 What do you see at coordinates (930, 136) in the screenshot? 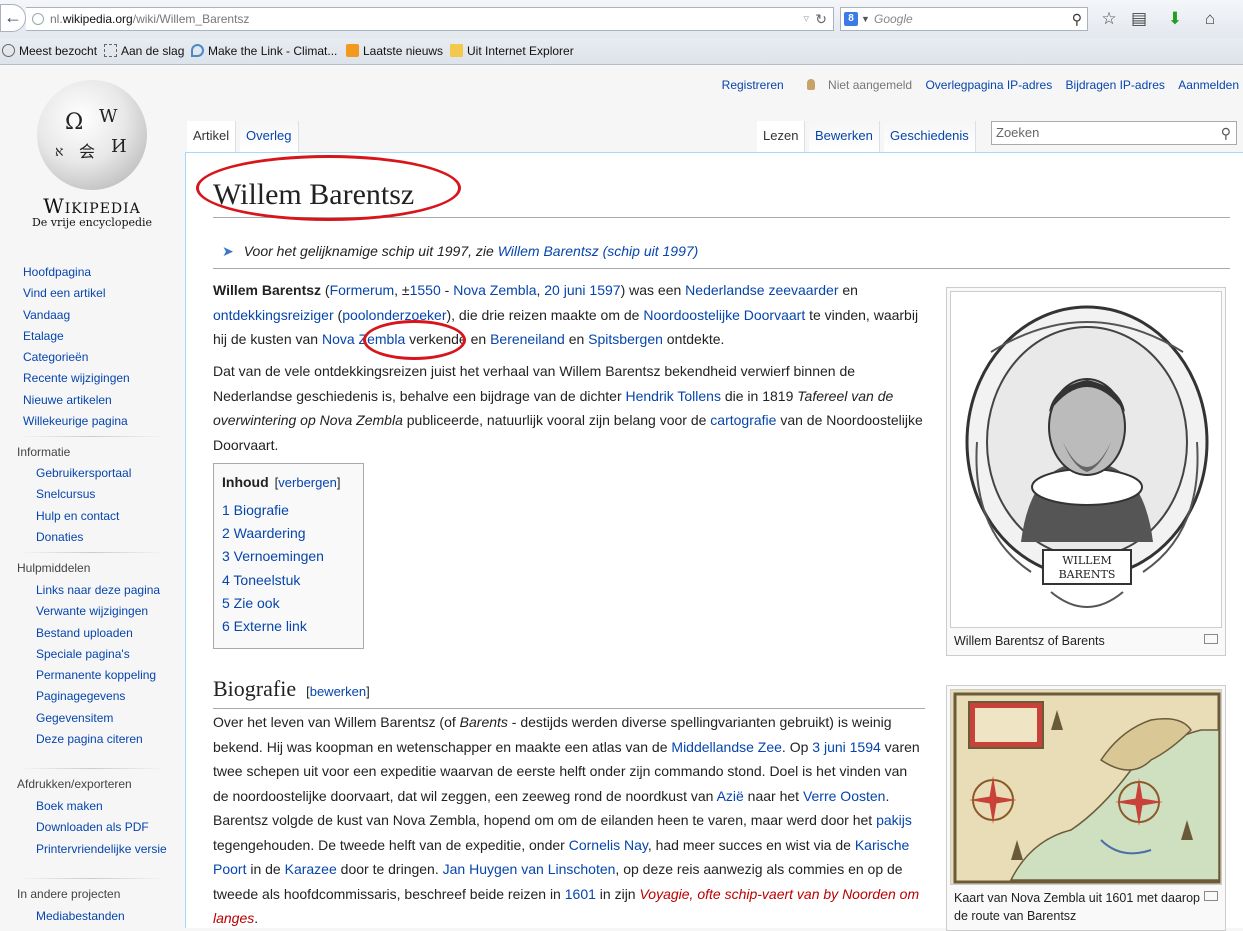
I see `tab-geschiedenis: Geschiedenis` at bounding box center [930, 136].